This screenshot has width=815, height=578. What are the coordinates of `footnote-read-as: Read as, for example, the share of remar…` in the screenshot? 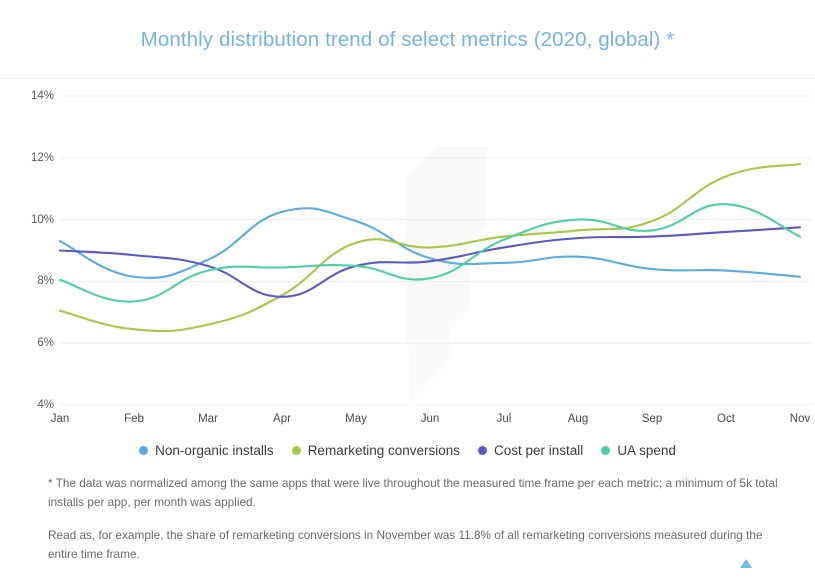 It's located at (405, 544).